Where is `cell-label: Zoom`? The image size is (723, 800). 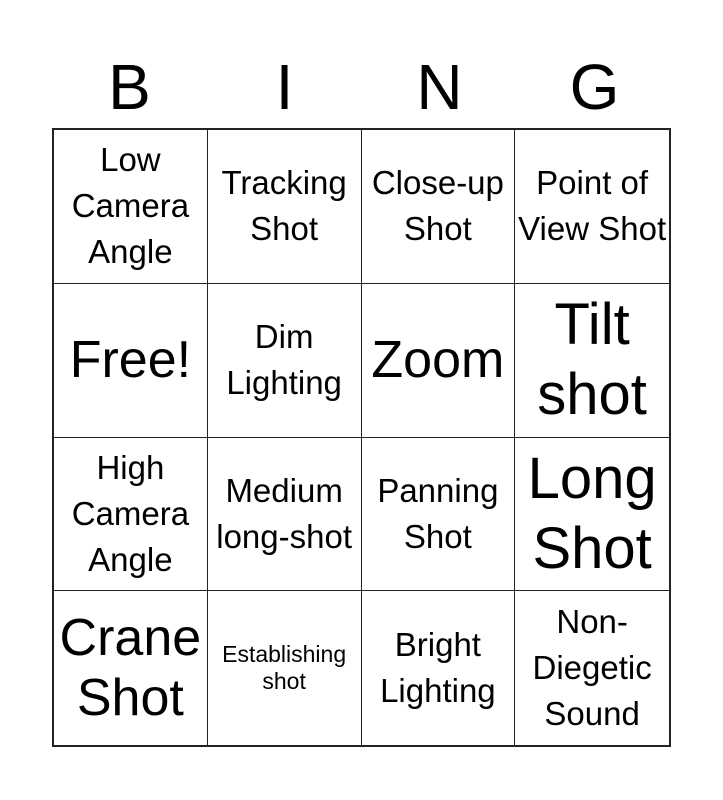 cell-label: Zoom is located at coordinates (438, 360).